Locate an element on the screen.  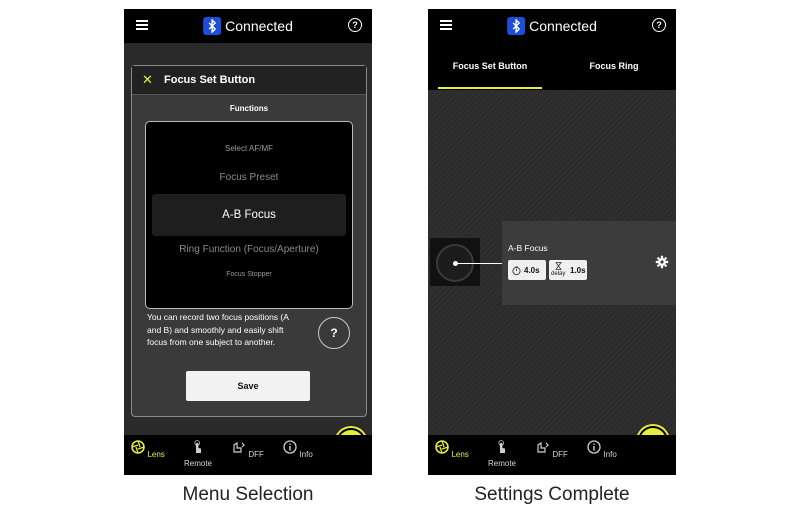
help-button: ? is located at coordinates (334, 333).